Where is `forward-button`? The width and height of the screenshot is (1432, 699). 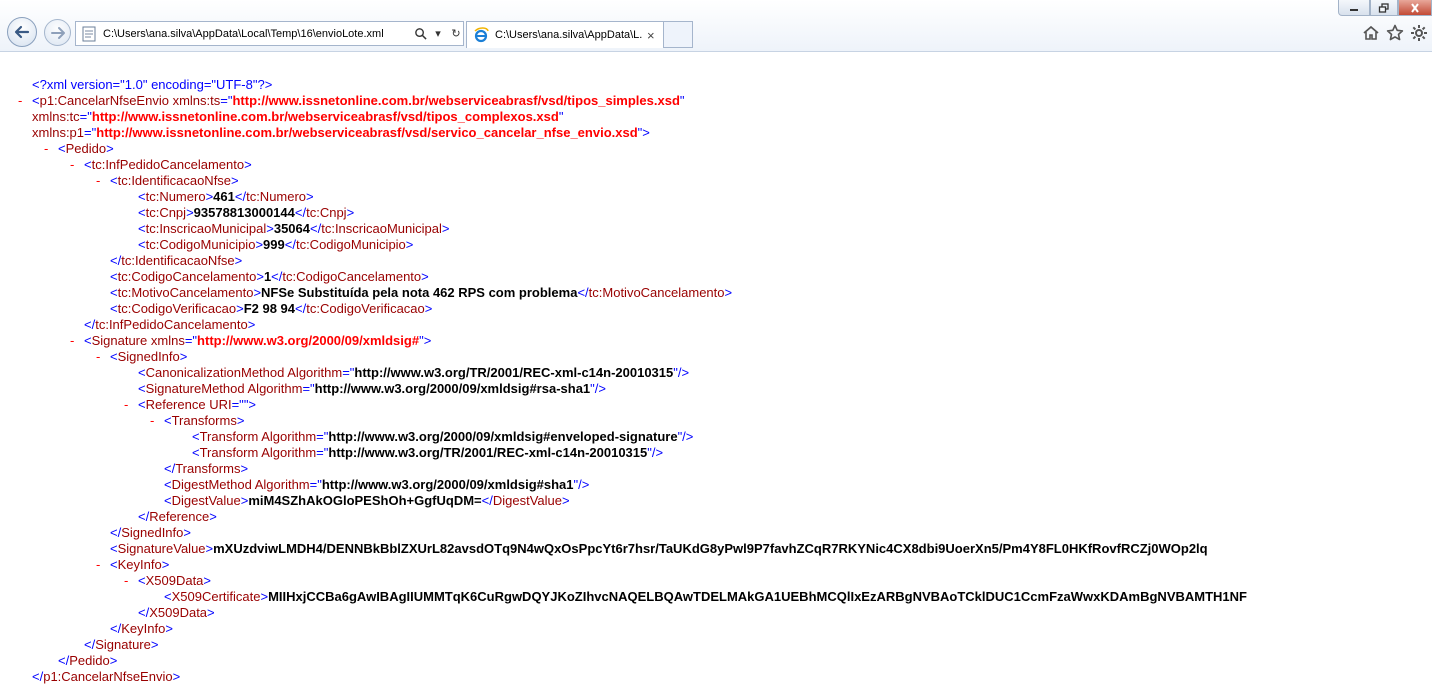 forward-button is located at coordinates (57, 32).